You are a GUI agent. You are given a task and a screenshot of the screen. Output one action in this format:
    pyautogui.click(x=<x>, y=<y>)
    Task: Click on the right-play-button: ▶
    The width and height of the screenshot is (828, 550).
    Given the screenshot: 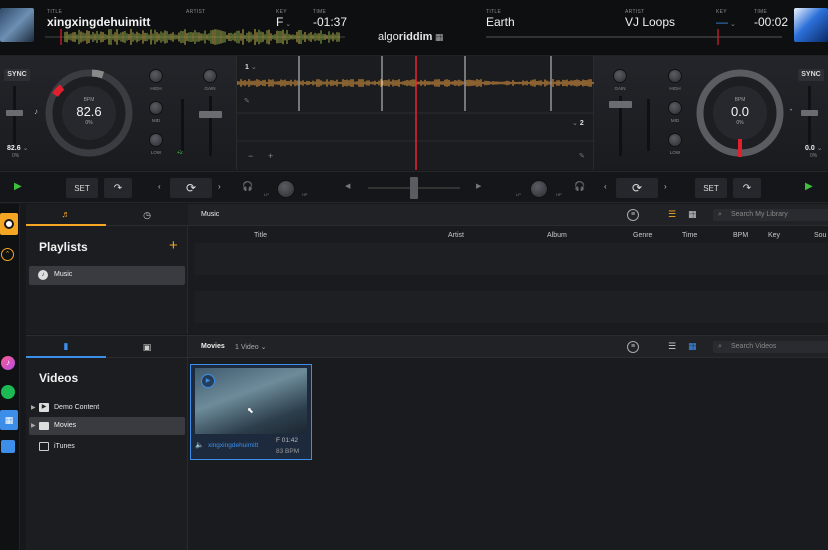 What is the action you would take?
    pyautogui.click(x=809, y=186)
    